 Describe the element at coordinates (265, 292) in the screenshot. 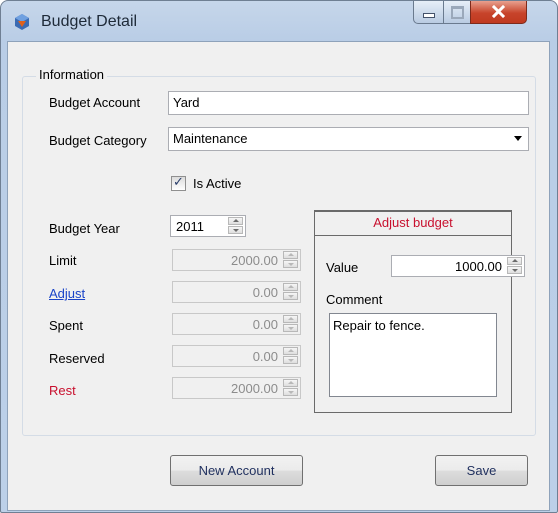

I see `adjust-value: 0.00` at that location.